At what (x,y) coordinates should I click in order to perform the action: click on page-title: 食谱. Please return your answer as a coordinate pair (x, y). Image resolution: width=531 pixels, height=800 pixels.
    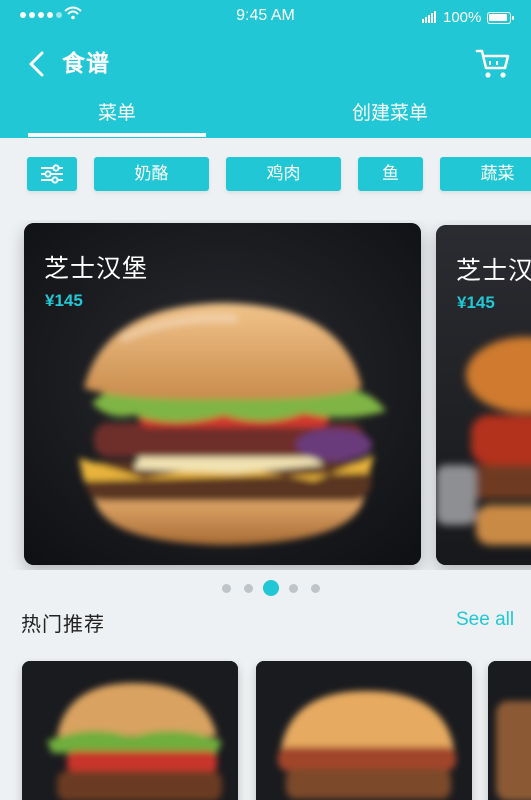
    Looking at the image, I should click on (86, 64).